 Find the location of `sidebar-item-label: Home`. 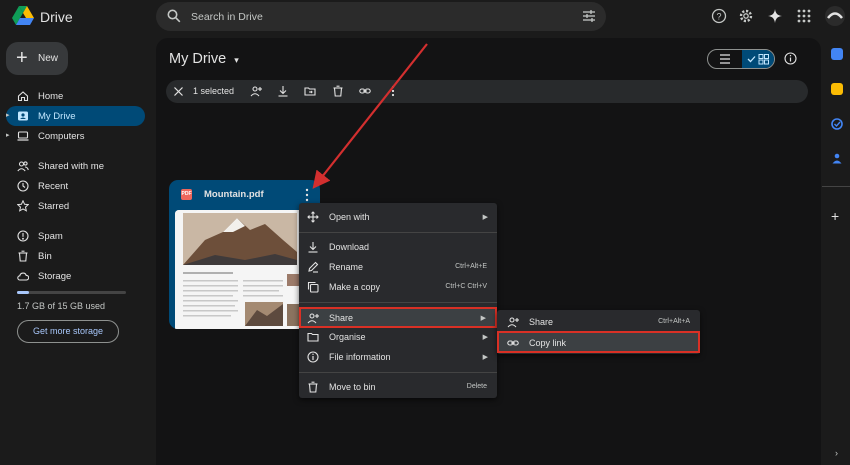

sidebar-item-label: Home is located at coordinates (51, 96).